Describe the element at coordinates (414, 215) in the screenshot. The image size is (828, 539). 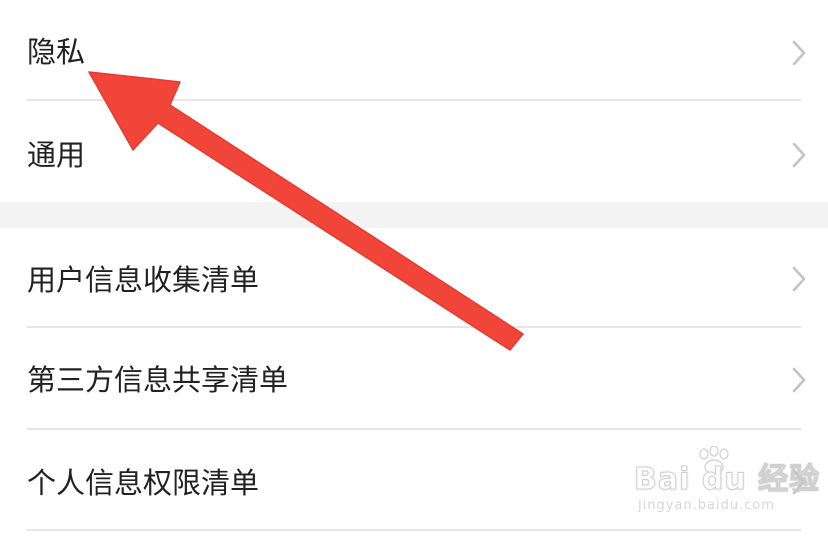
I see `section-separator` at that location.